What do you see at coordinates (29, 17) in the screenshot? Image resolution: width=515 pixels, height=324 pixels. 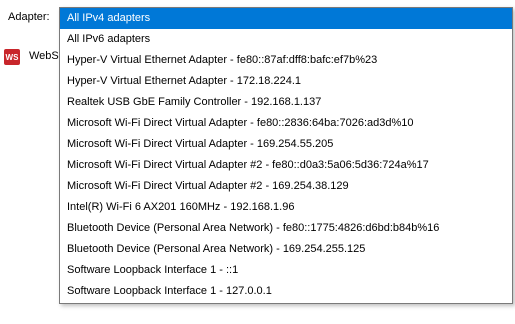 I see `adapter-label: Adapter:` at bounding box center [29, 17].